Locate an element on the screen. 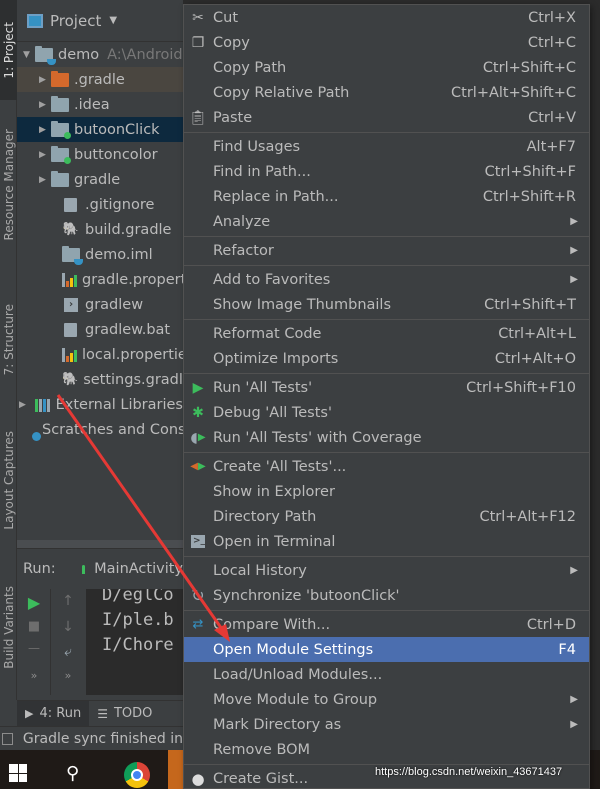 The image size is (600, 789). menu-item-analyze: Analyze ▶ is located at coordinates (386, 221).